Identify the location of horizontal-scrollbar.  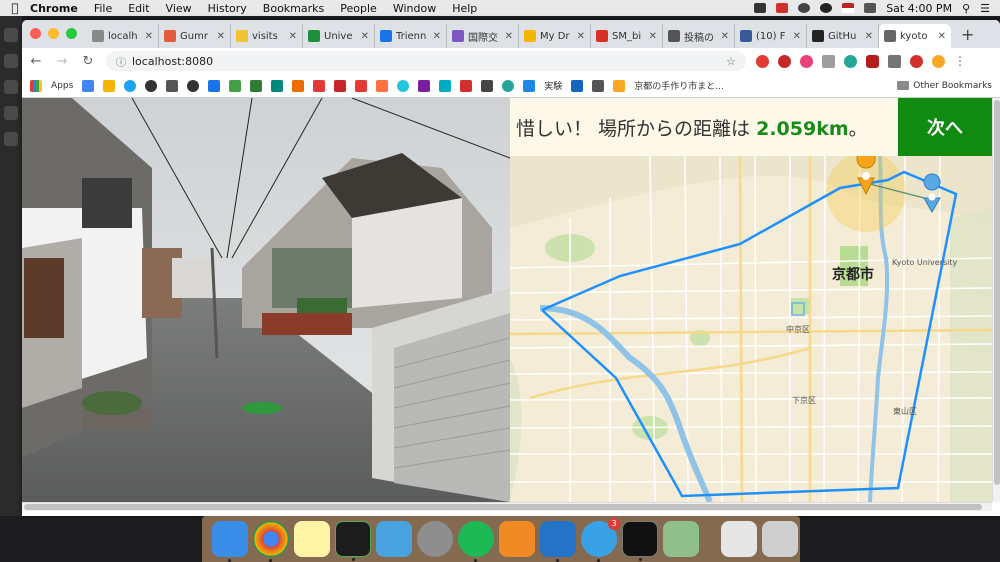
(507, 506).